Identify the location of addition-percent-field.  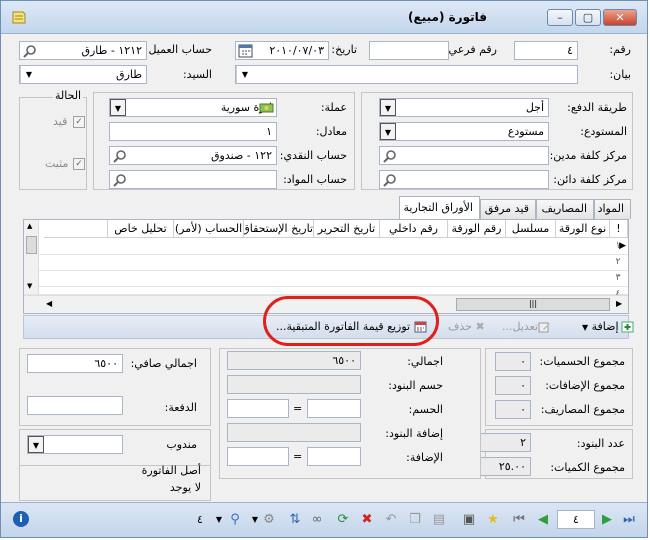
(334, 456).